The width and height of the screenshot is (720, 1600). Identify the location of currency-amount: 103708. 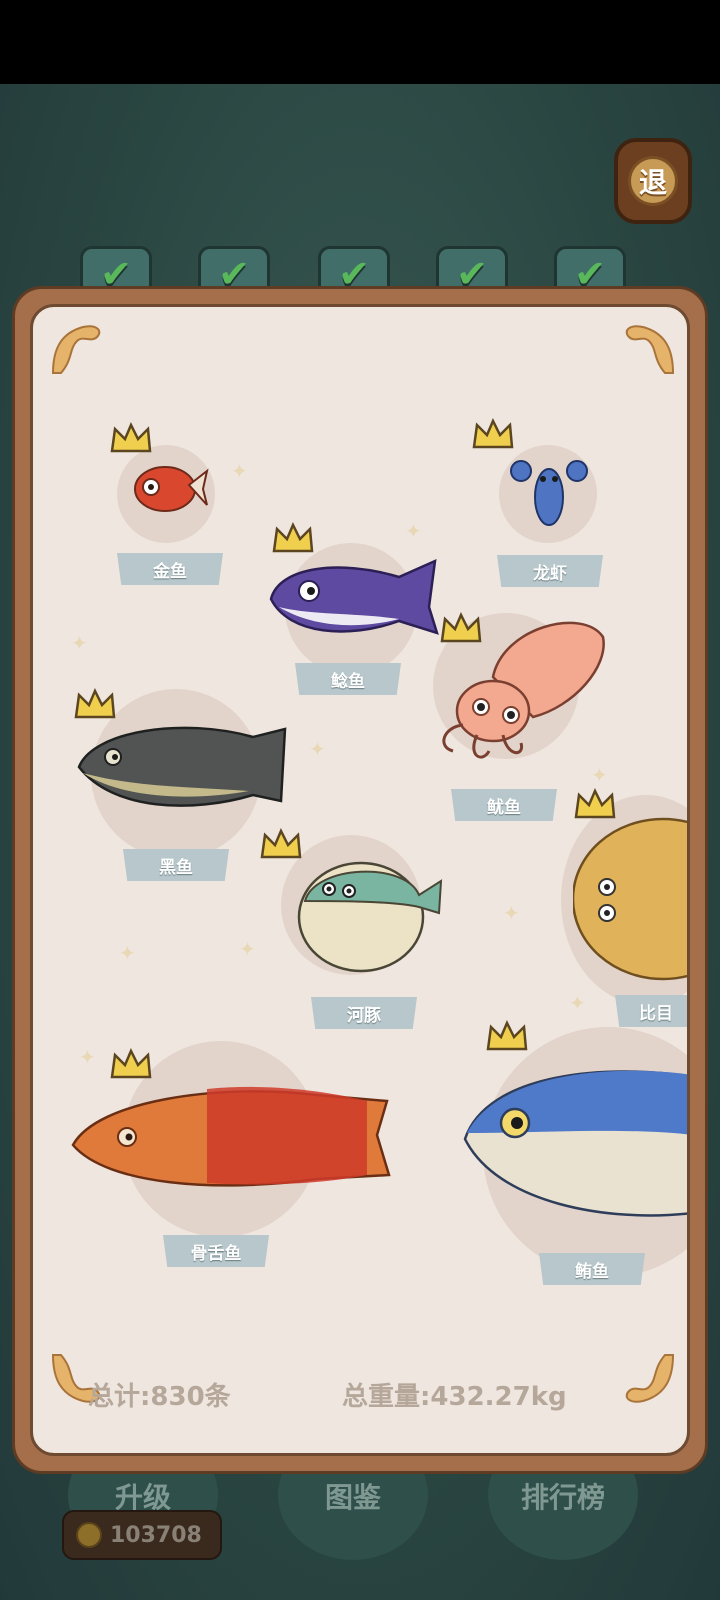
(156, 1535).